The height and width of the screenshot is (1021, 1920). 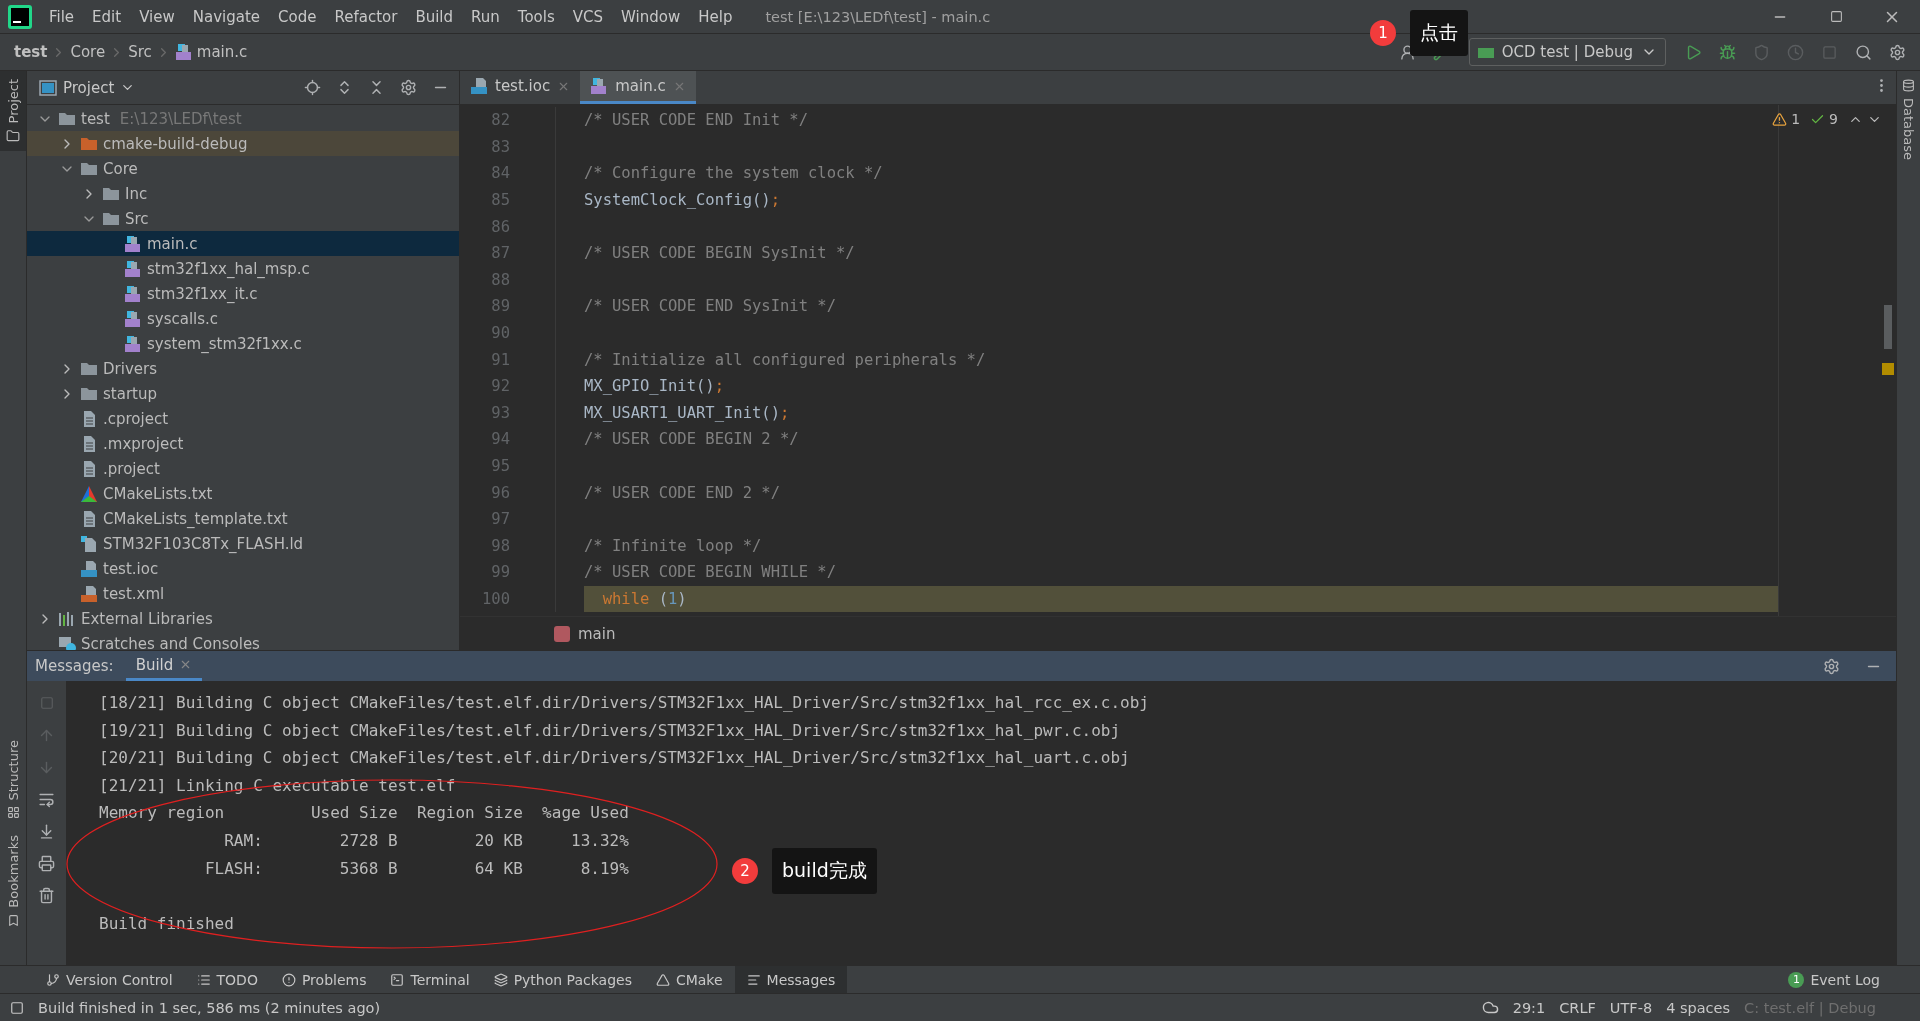 I want to click on xml-file-icon, so click(x=89, y=593).